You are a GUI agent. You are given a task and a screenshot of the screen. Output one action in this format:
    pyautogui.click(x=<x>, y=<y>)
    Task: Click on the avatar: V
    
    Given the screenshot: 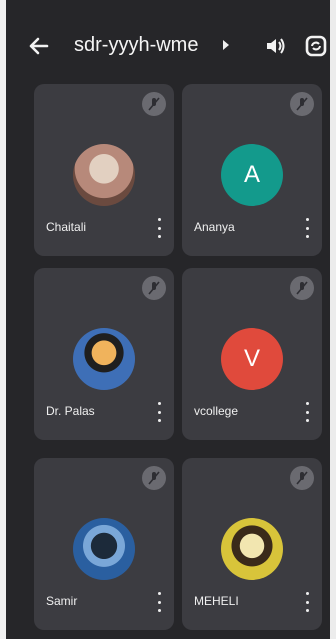 What is the action you would take?
    pyautogui.click(x=252, y=359)
    